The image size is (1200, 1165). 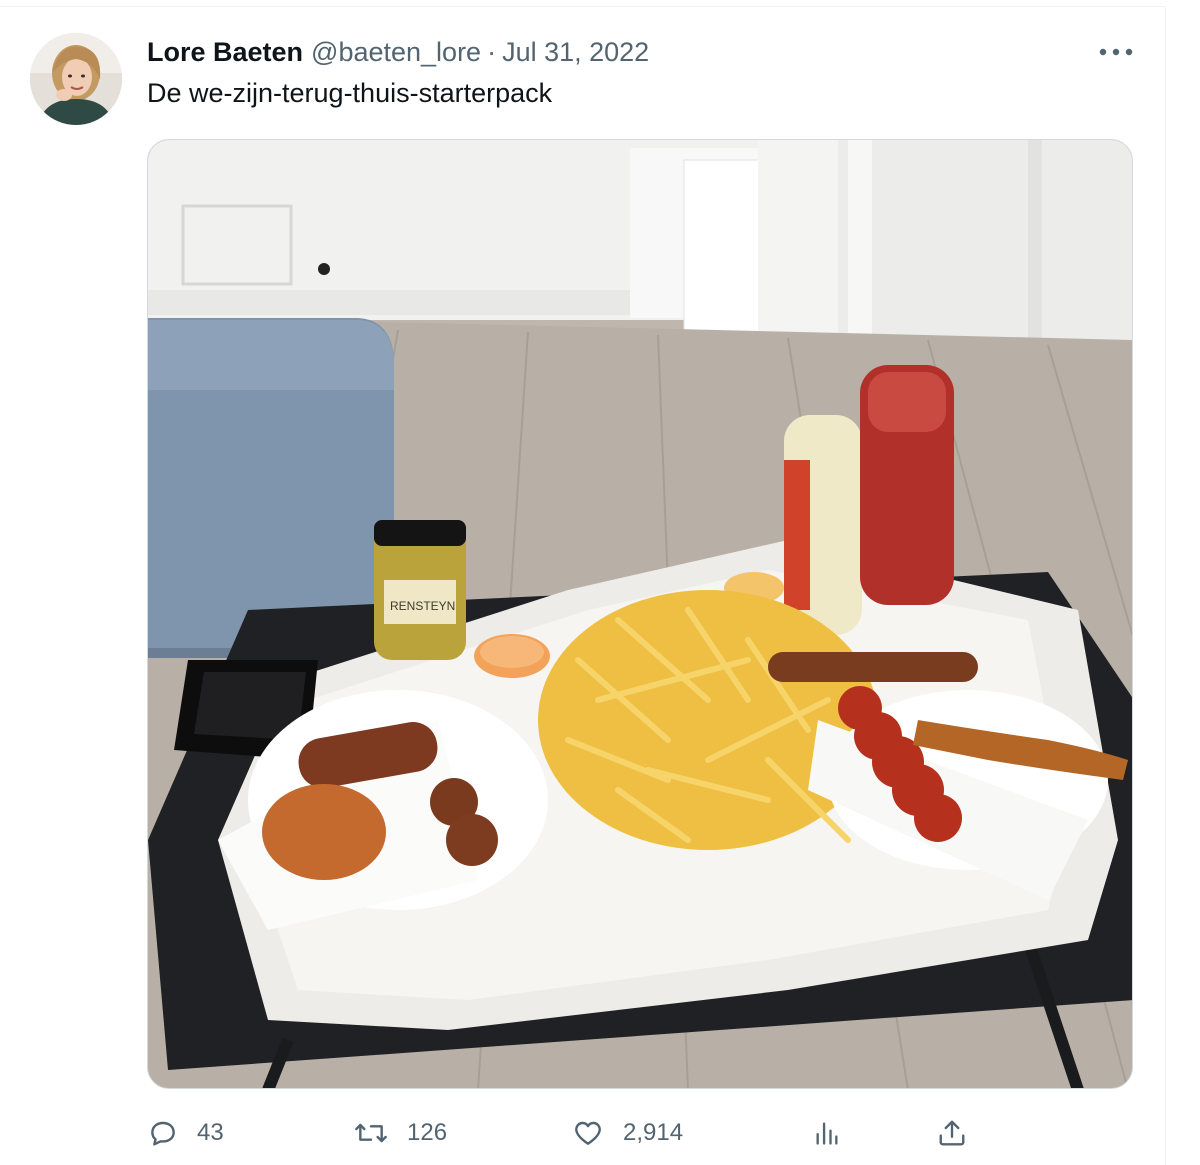 I want to click on share-button, so click(x=952, y=1133).